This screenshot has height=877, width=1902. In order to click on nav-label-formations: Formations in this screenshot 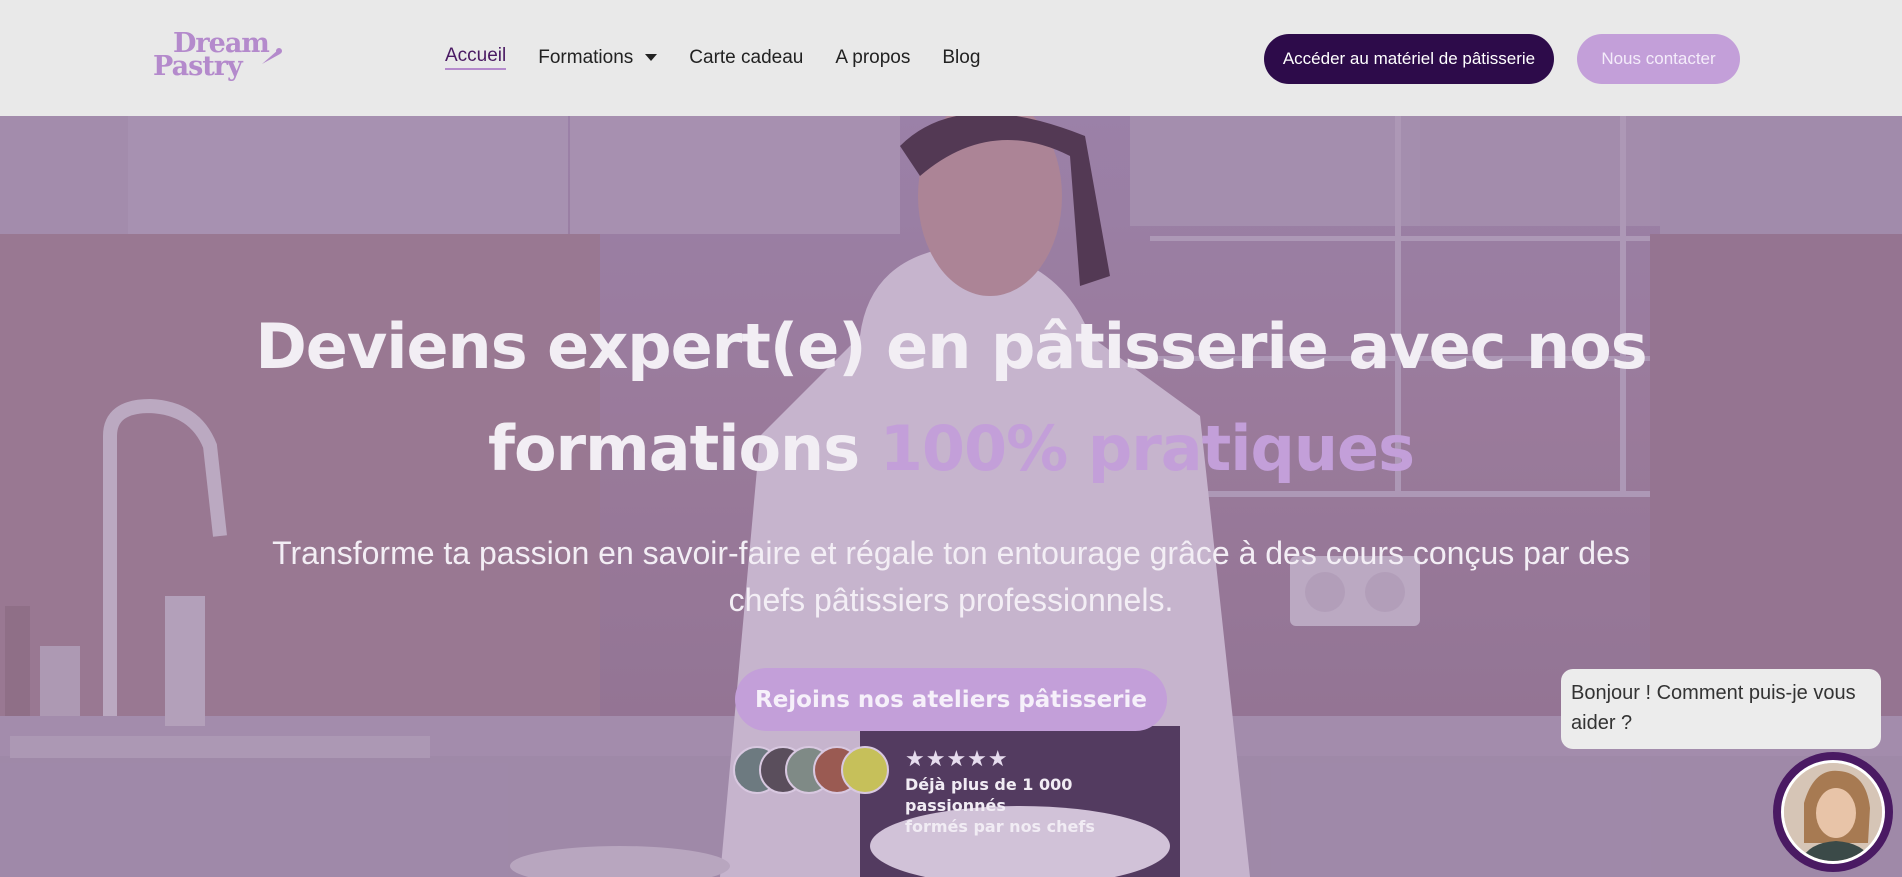, I will do `click(586, 57)`.